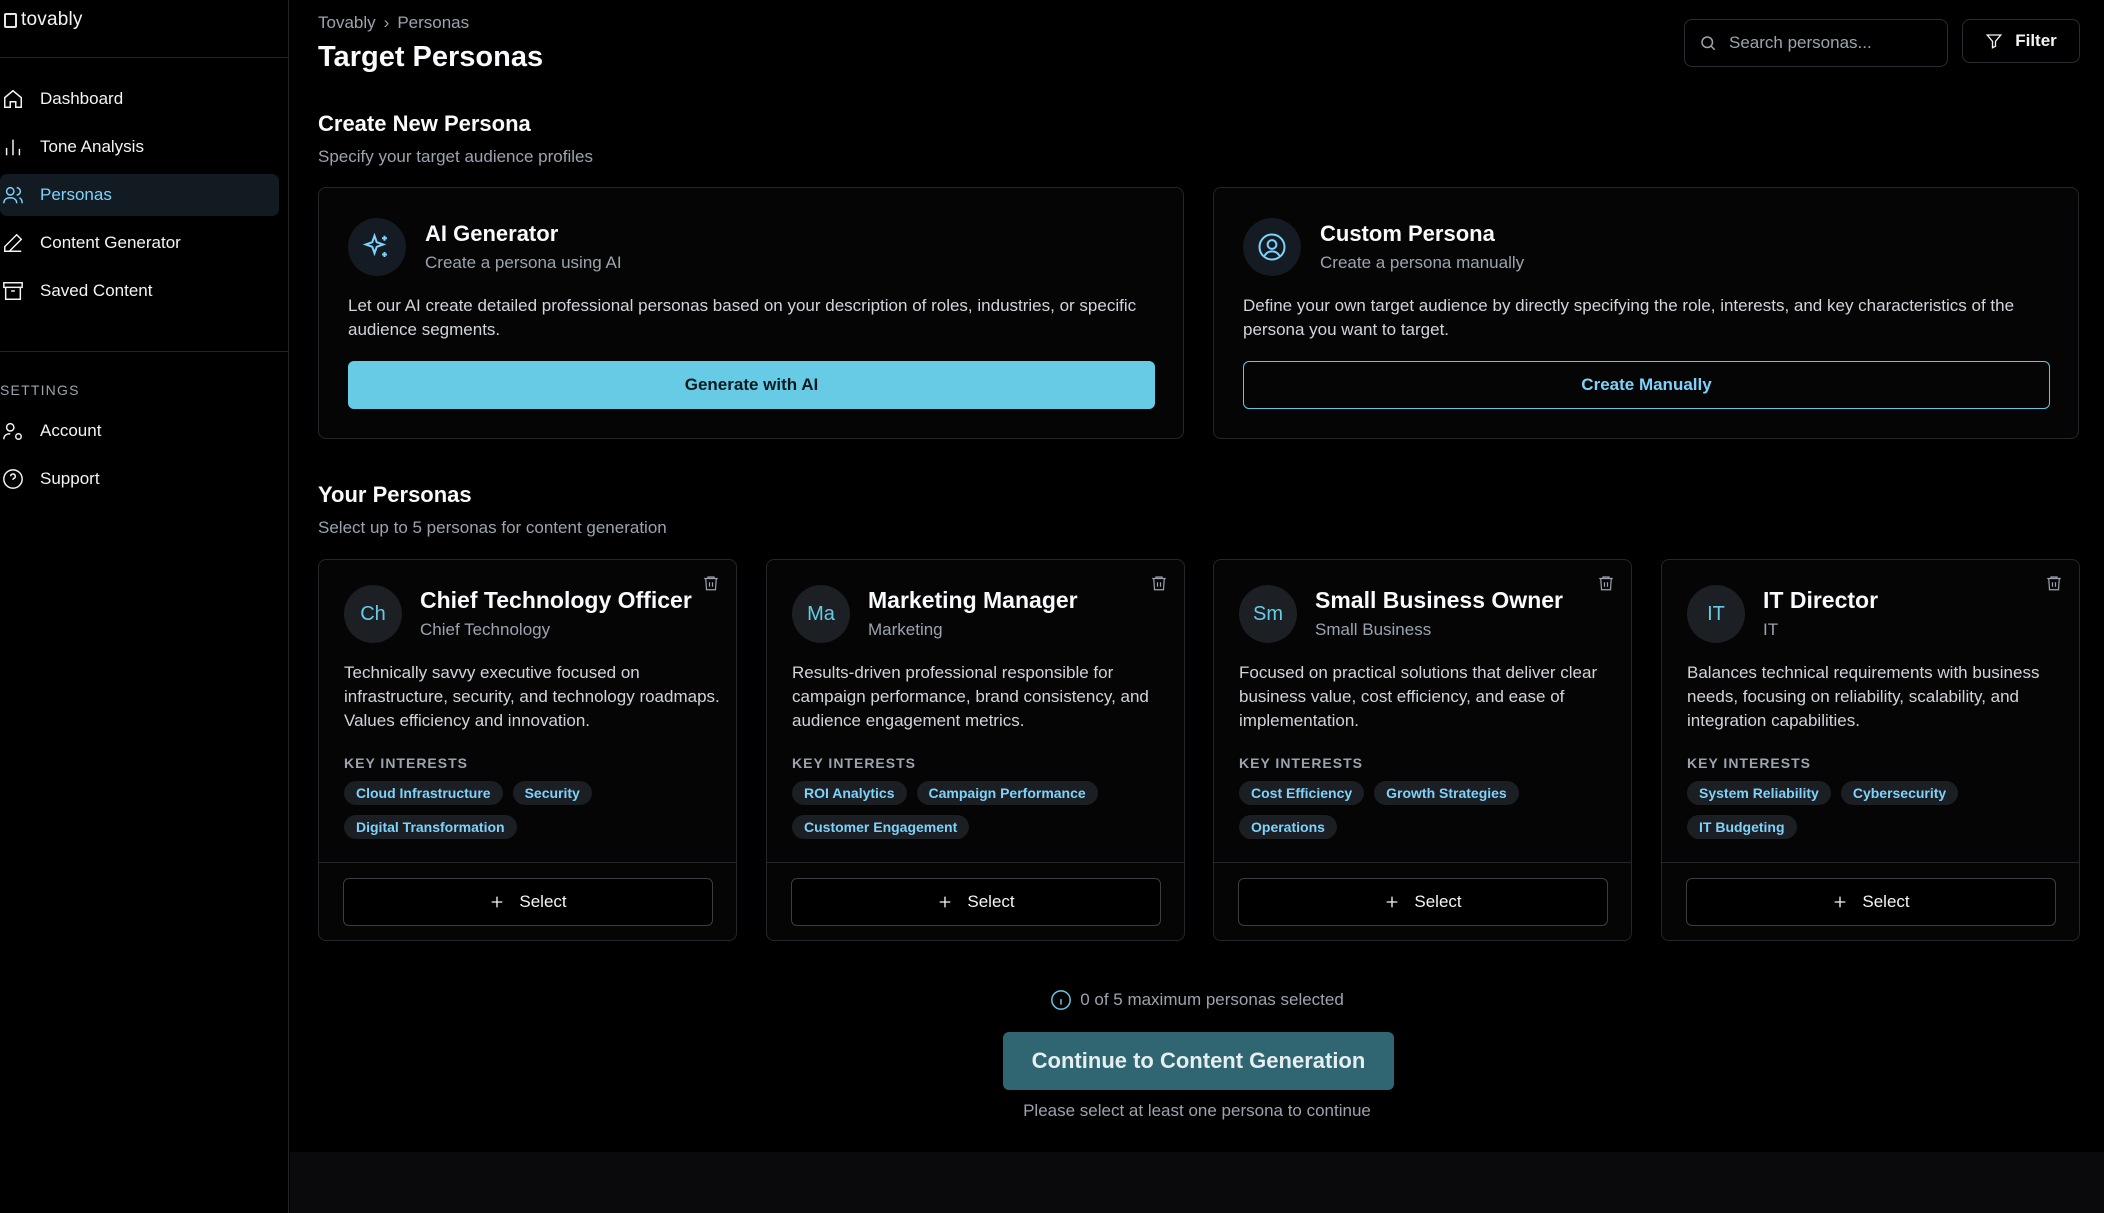 Image resolution: width=2104 pixels, height=1213 pixels. I want to click on interest-tag: Growth Strategies, so click(1446, 793).